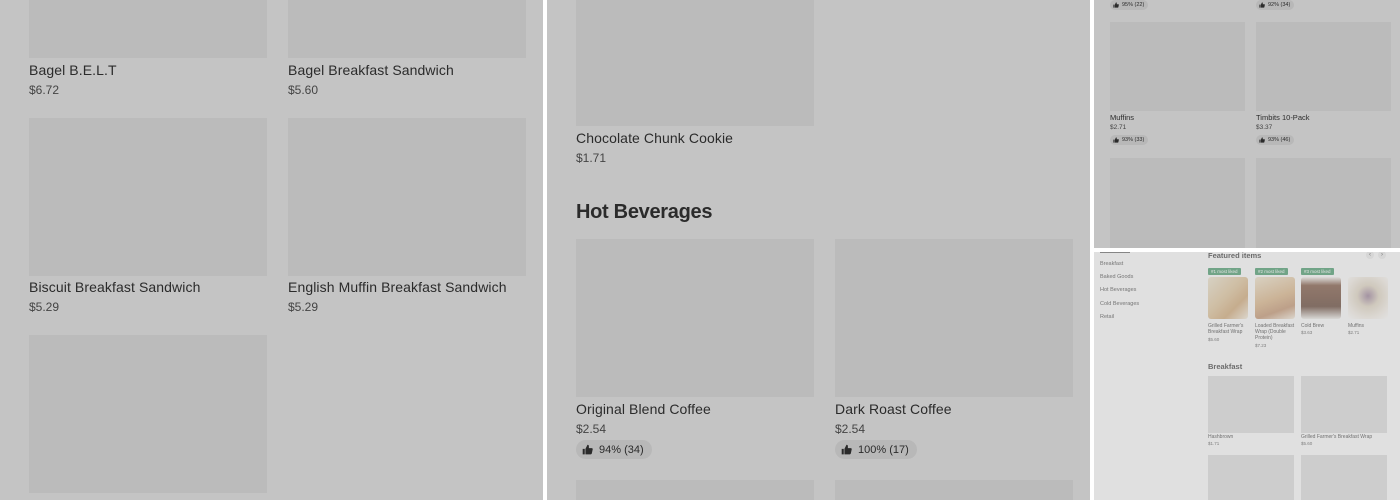  Describe the element at coordinates (883, 449) in the screenshot. I see `rating-text: 100% (17)` at that location.